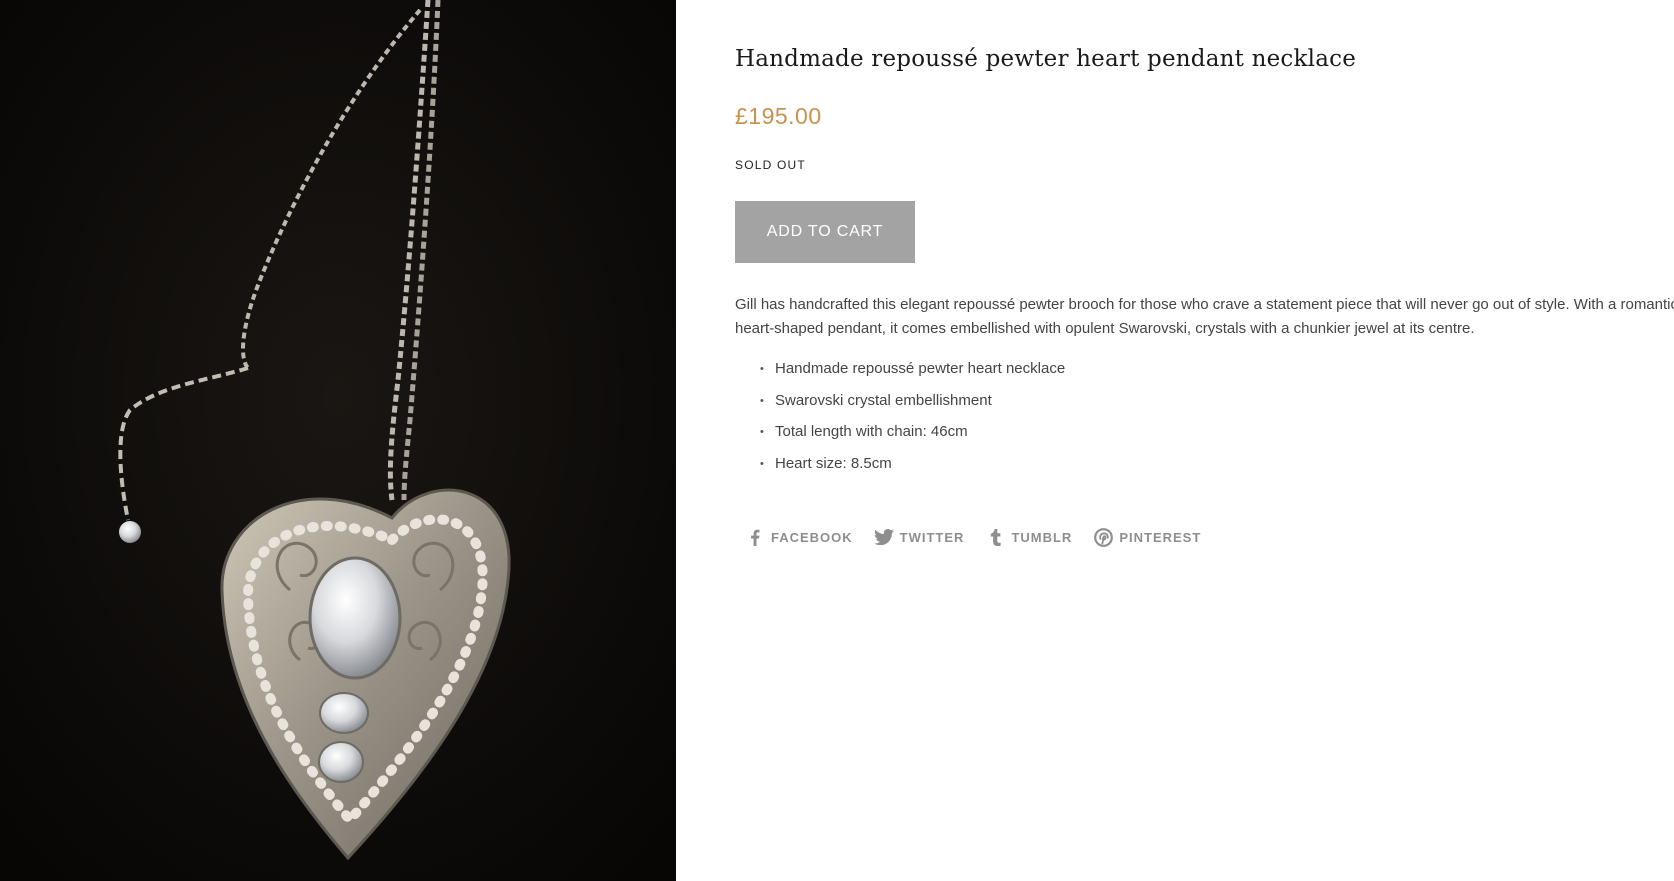 The width and height of the screenshot is (1674, 881). What do you see at coordinates (825, 232) in the screenshot?
I see `add-to-cart-button: ADD TO CART` at bounding box center [825, 232].